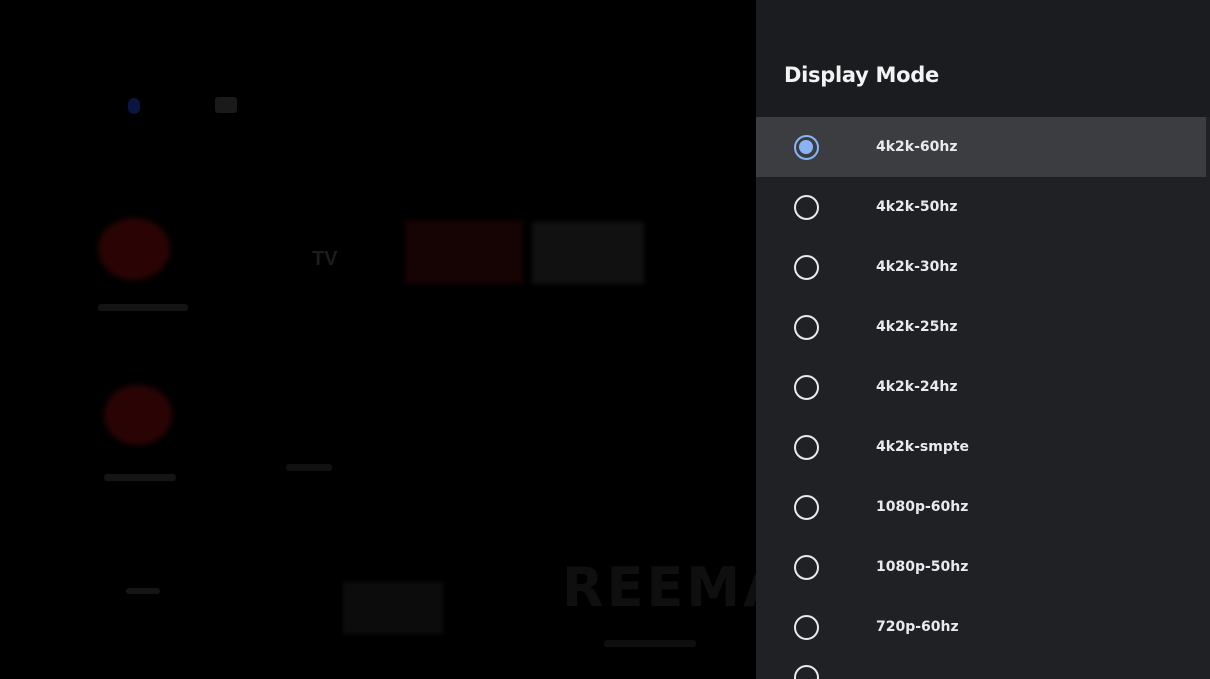  Describe the element at coordinates (981, 267) in the screenshot. I see `option-4k2k-30hz: 4k2k-30hz` at that location.